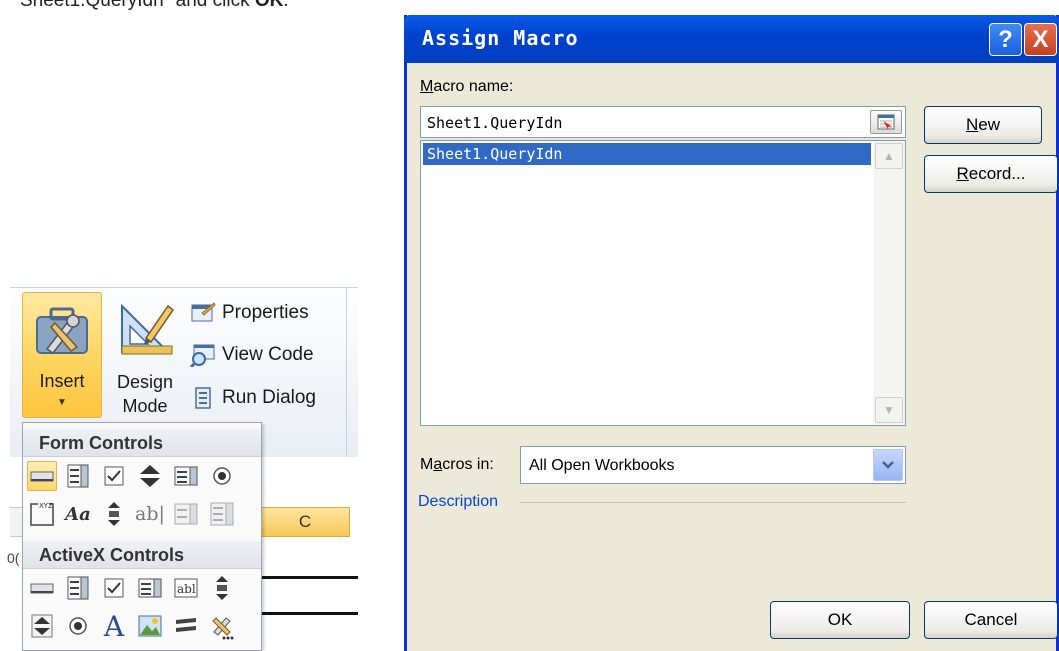 This screenshot has width=1059, height=651. What do you see at coordinates (500, 38) in the screenshot?
I see `dialog-title: Assign Macro` at bounding box center [500, 38].